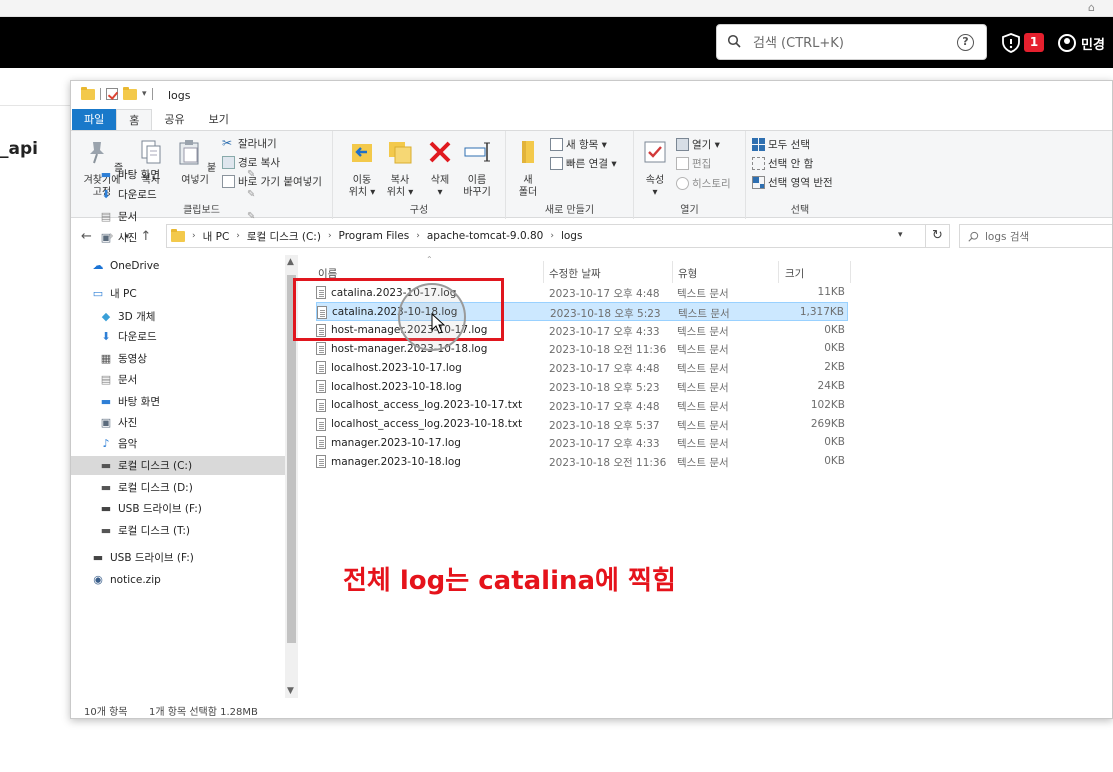 This screenshot has height=772, width=1113. Describe the element at coordinates (106, 379) in the screenshot. I see `document-icon: ▤` at that location.